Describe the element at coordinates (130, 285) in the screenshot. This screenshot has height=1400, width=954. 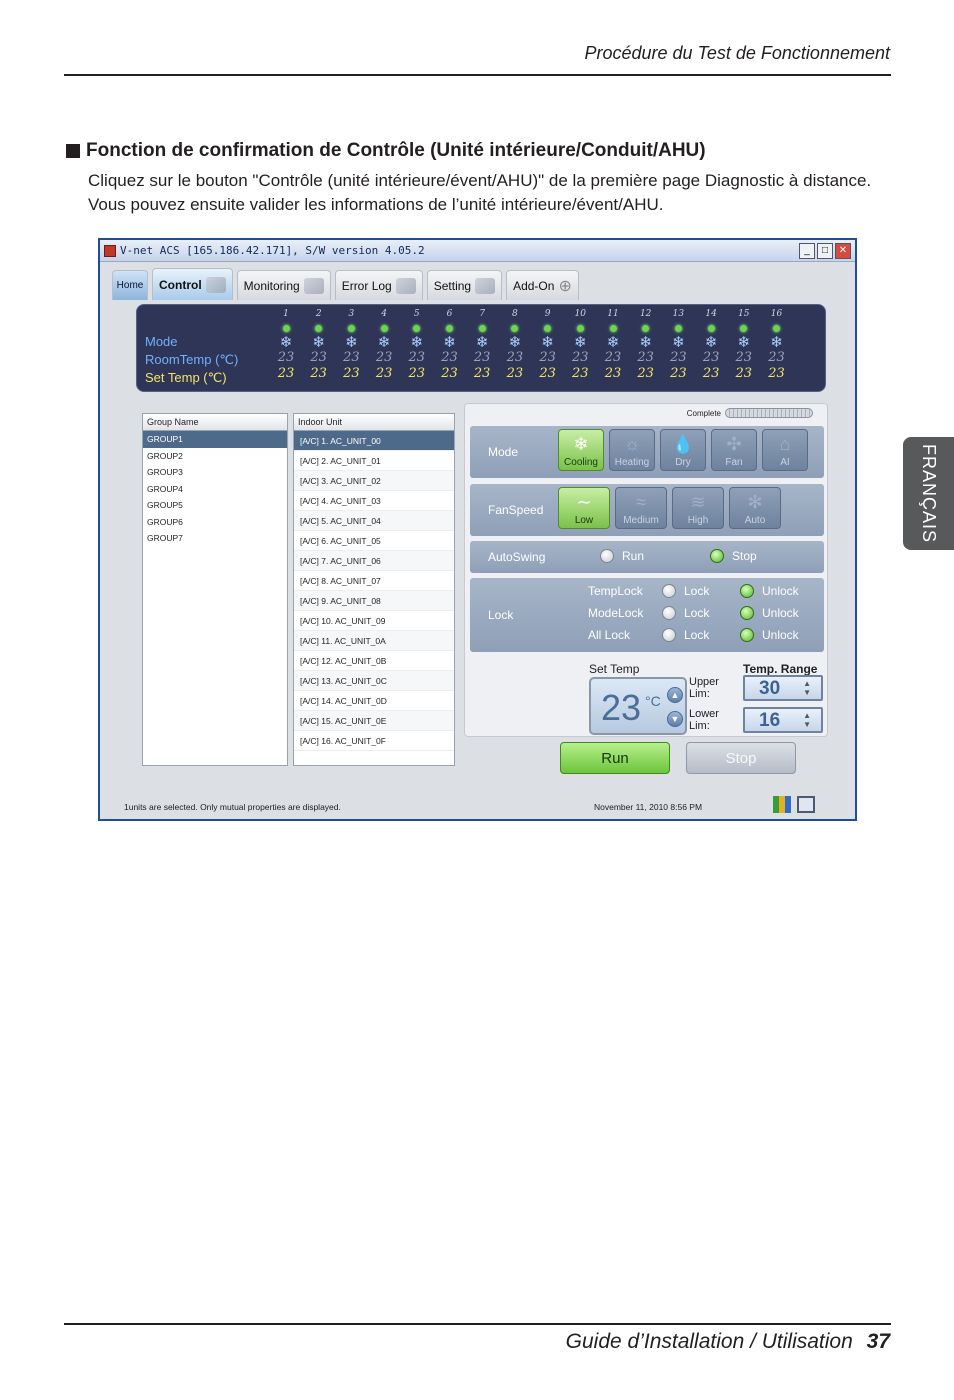
I see `tab-home: Home` at that location.